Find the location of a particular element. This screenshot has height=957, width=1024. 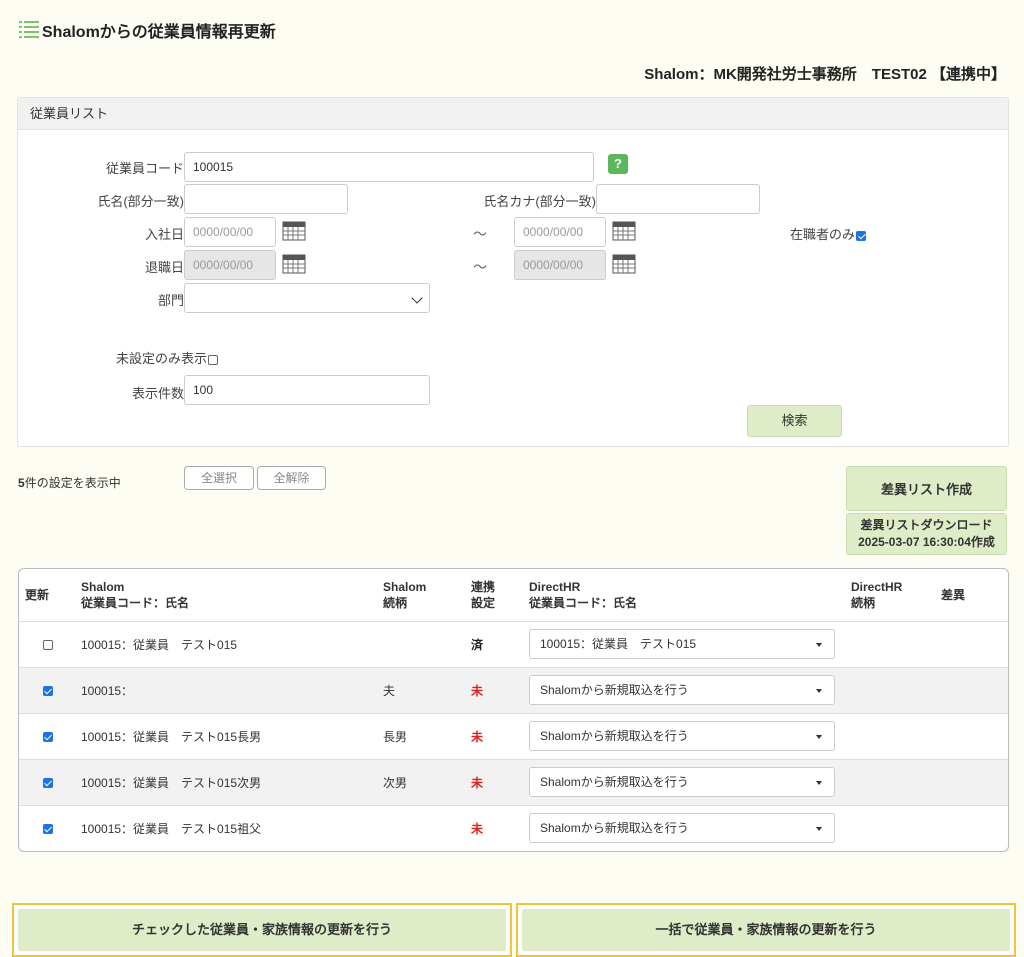

download-diff-list-label: 差異リストダウンロード is located at coordinates (926, 525).